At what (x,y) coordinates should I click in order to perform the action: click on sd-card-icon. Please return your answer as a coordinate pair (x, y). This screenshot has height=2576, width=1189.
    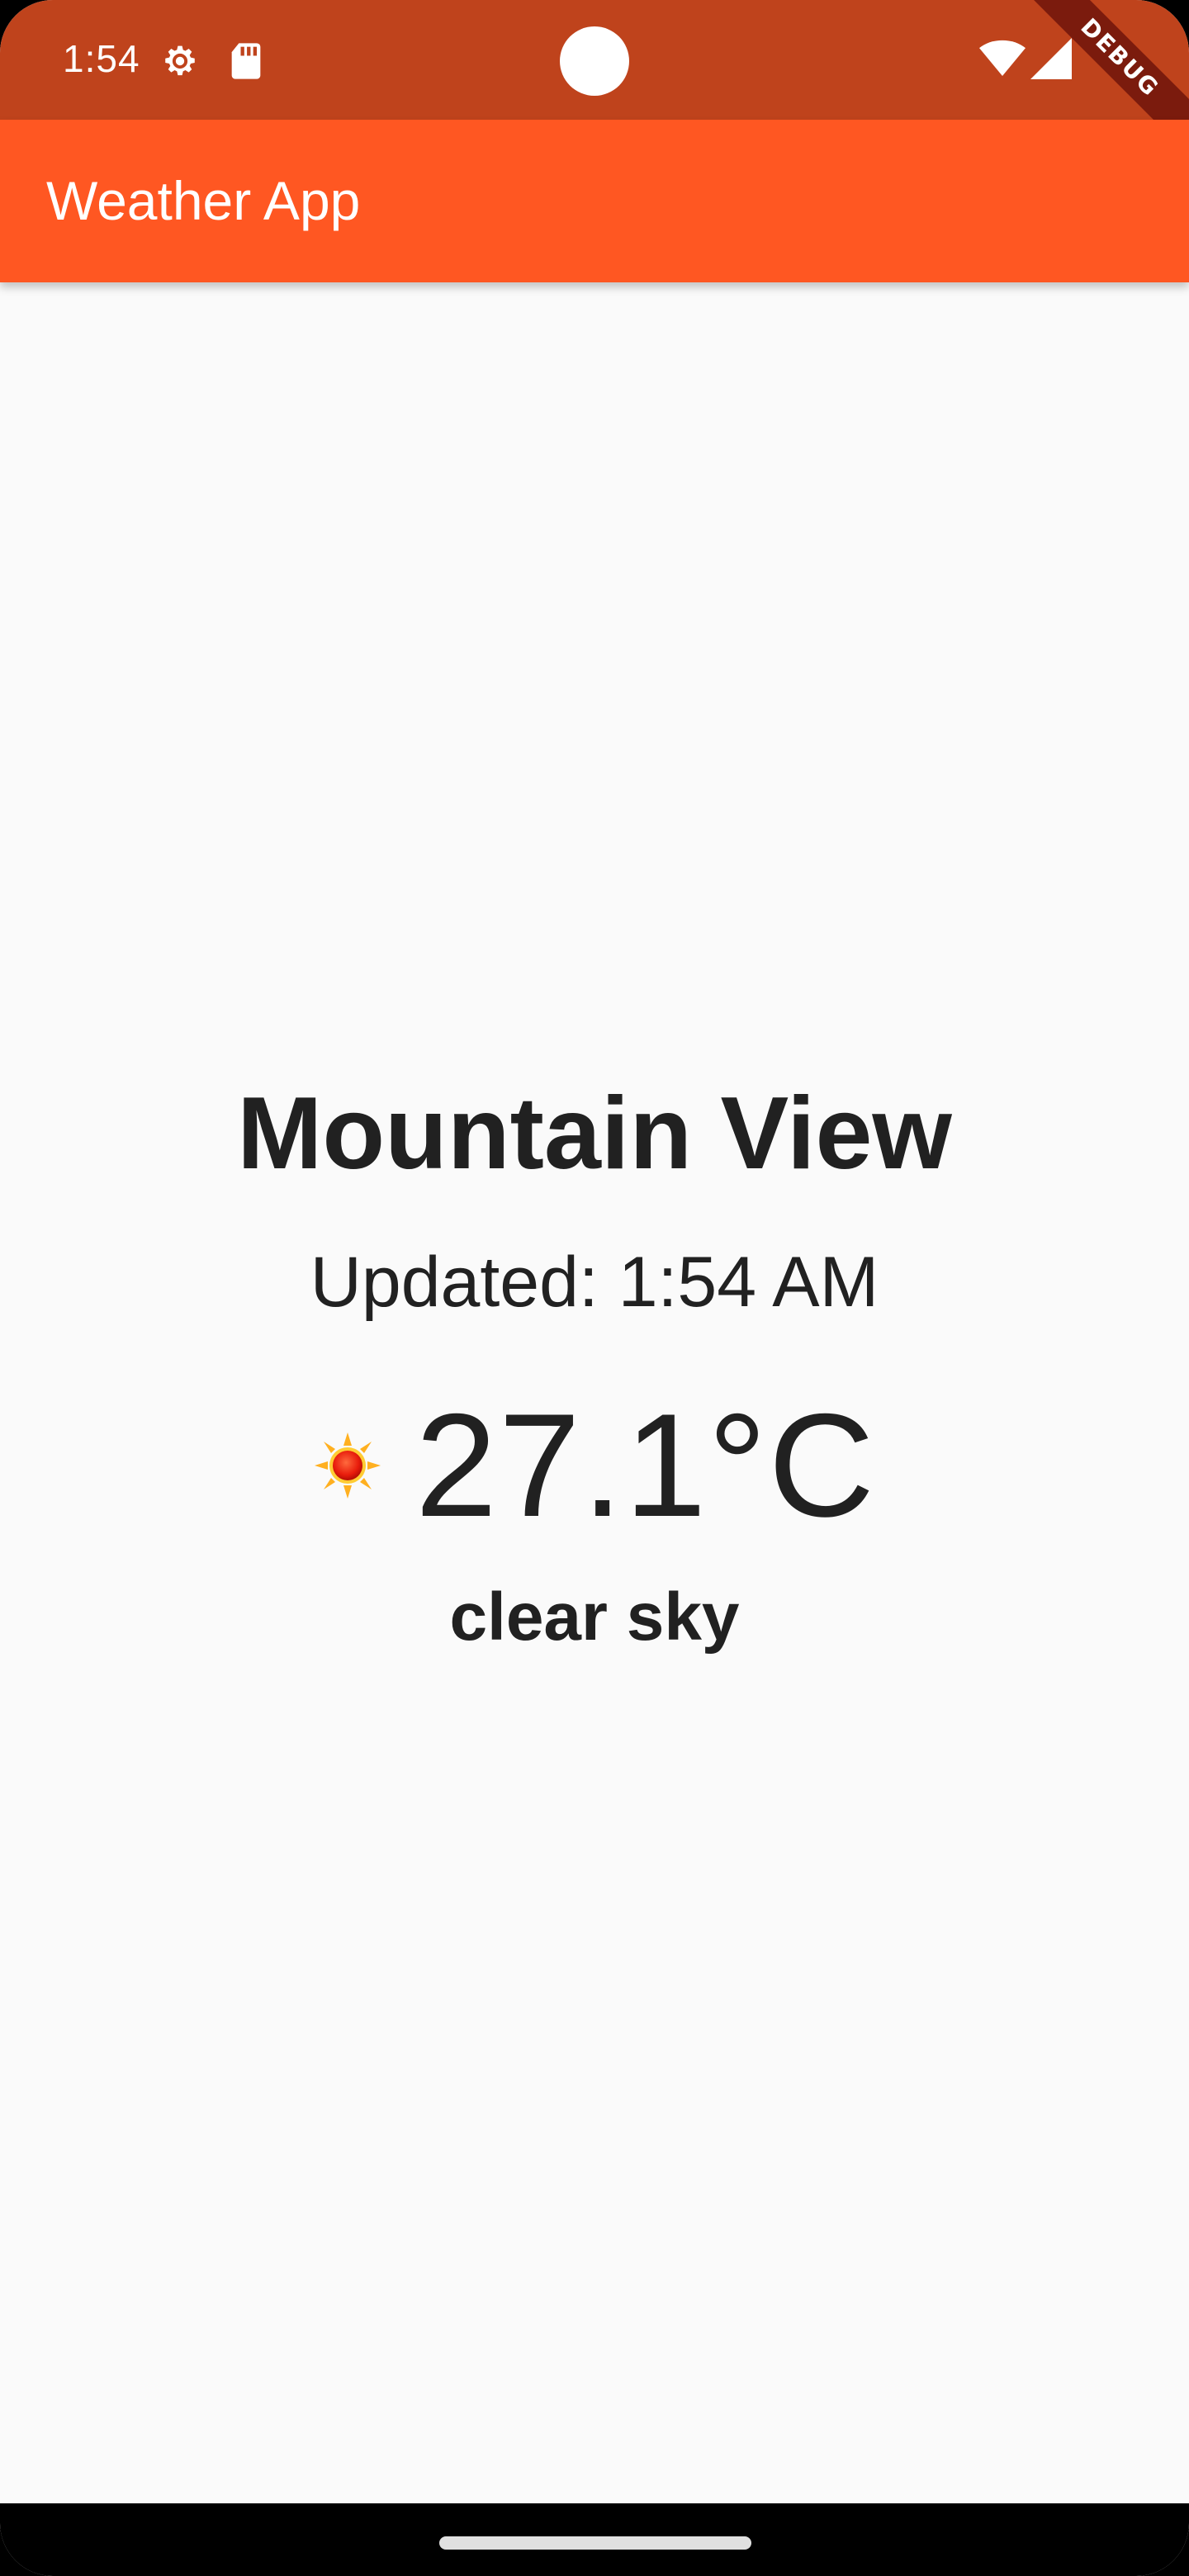
    Looking at the image, I should click on (246, 63).